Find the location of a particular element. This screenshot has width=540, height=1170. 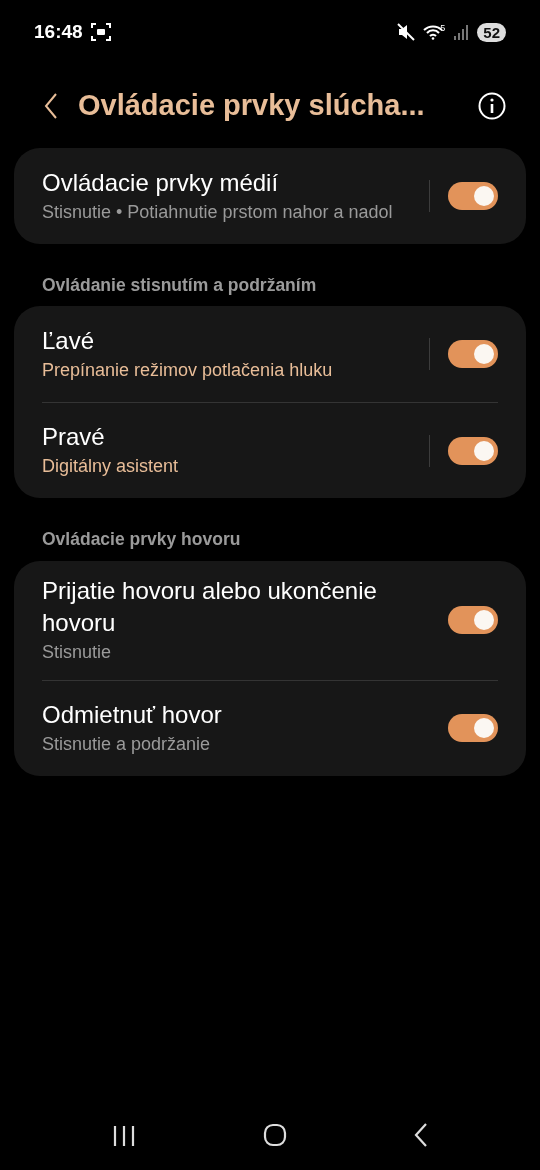

setting-summary: Stisnutie a podržanie is located at coordinates (127, 744).